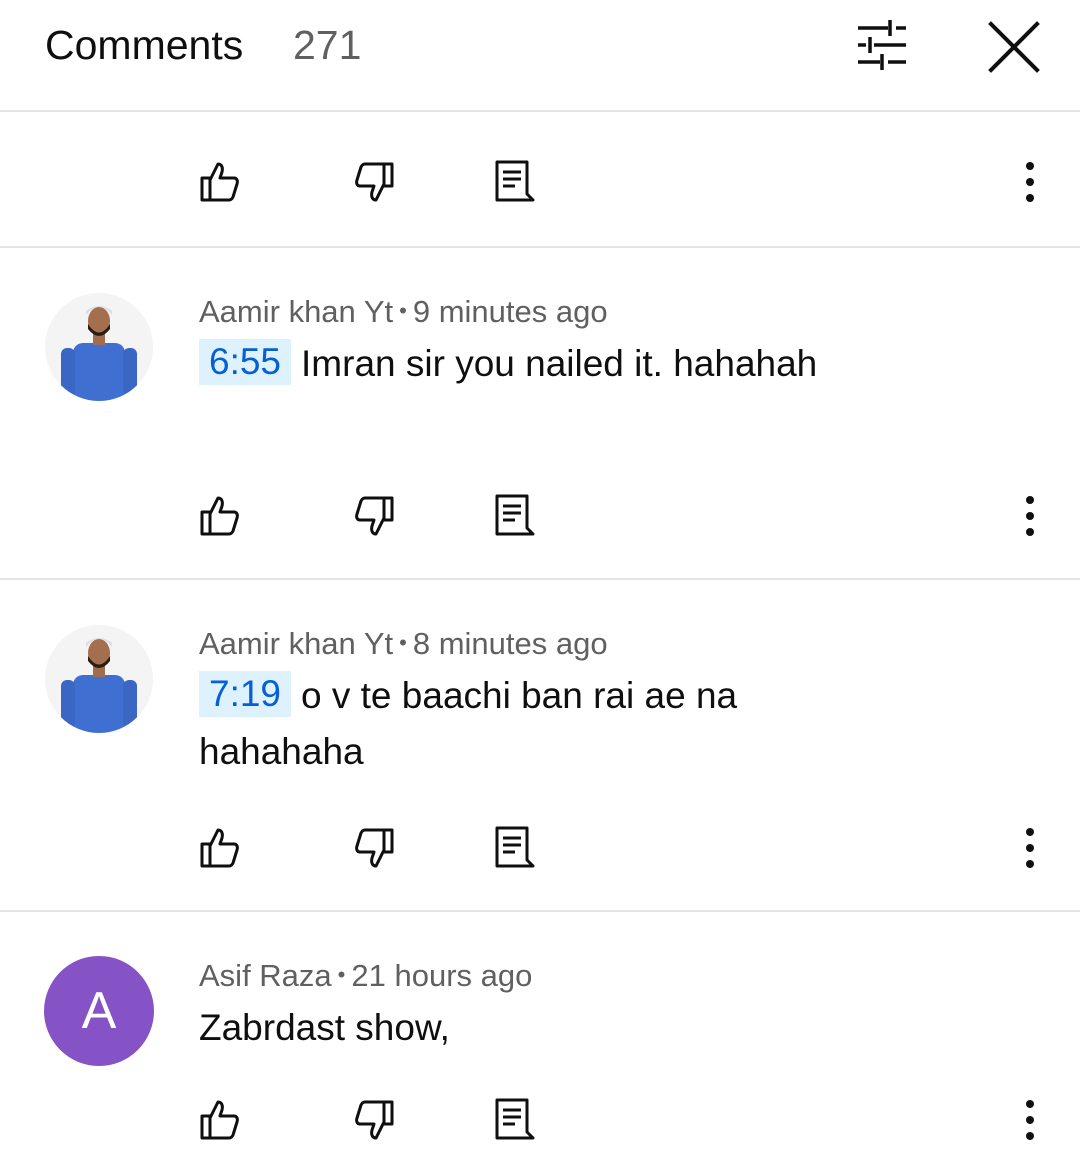 This screenshot has height=1150, width=1080. I want to click on comment-meta: Aamir khan Yt • 8 minutes ago, so click(403, 643).